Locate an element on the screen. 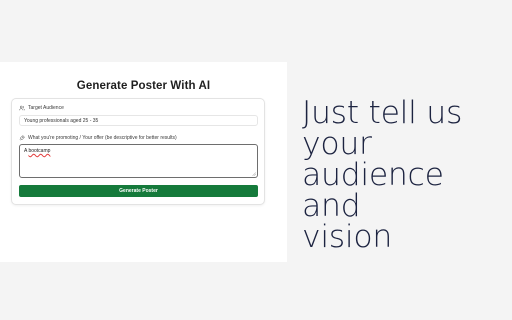  users-icon is located at coordinates (22, 108).